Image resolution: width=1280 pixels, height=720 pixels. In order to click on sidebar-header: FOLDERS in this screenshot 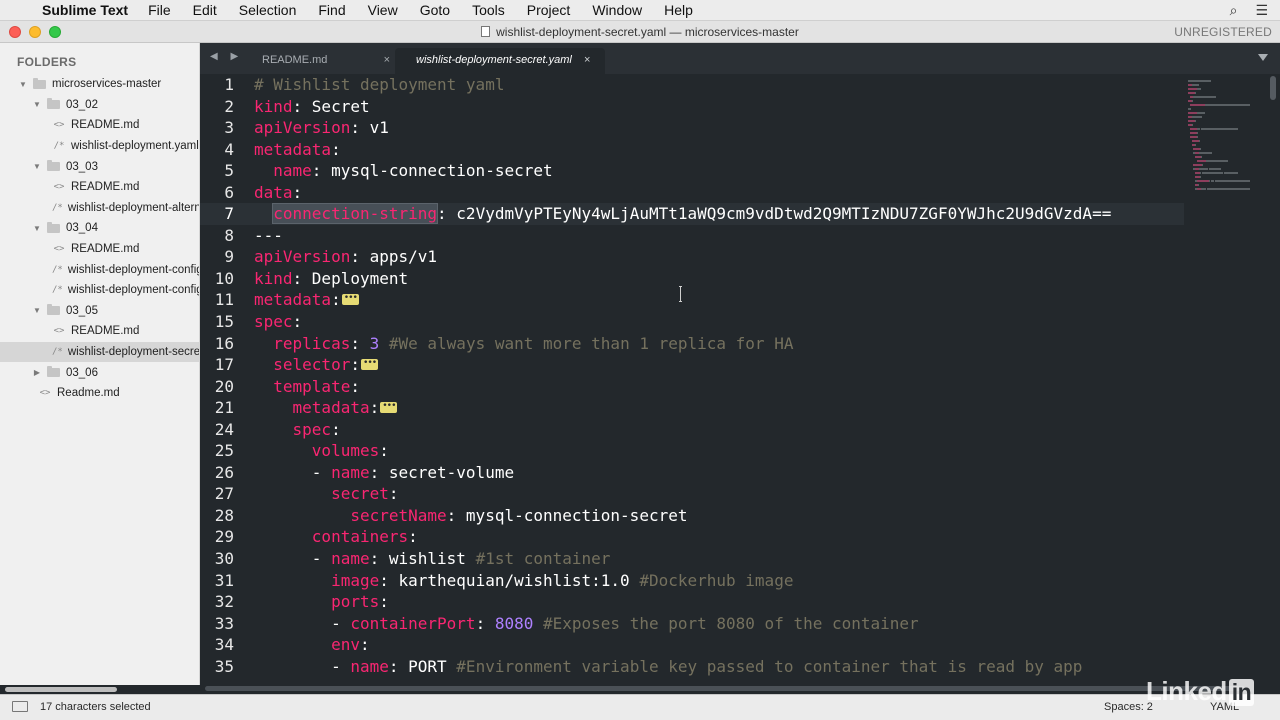, I will do `click(47, 62)`.